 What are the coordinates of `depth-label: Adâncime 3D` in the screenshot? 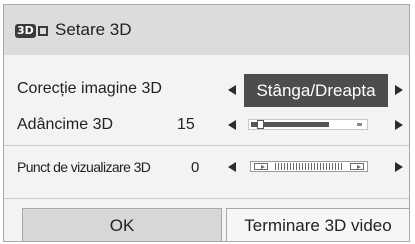 It's located at (65, 124).